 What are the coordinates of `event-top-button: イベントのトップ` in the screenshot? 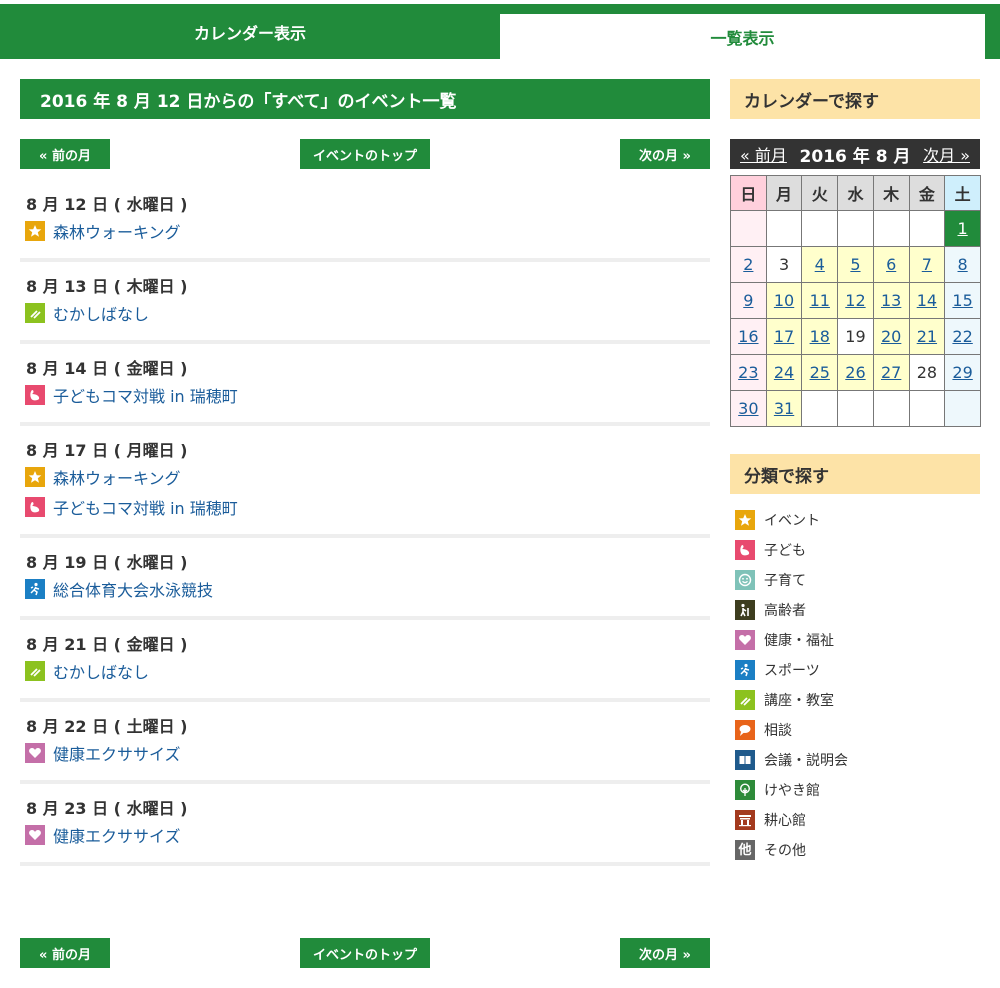 It's located at (365, 154).